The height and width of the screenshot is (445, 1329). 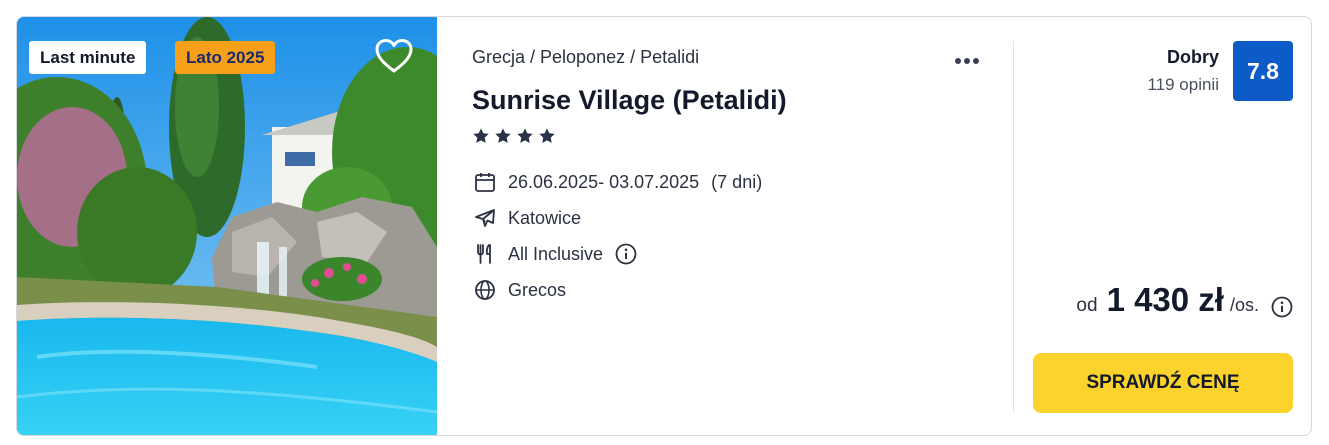 I want to click on cutlery-icon, so click(x=485, y=254).